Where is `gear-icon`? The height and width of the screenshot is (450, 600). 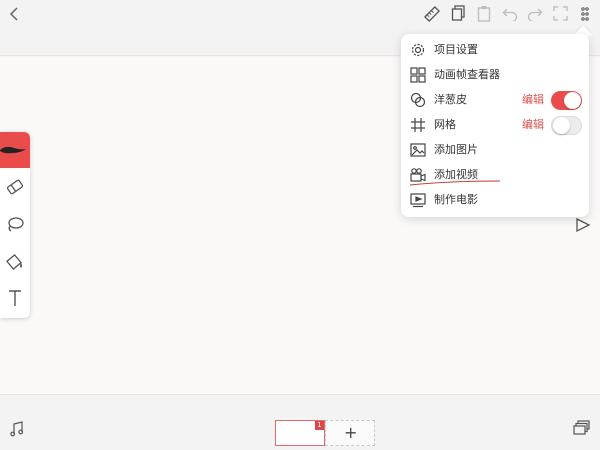
gear-icon is located at coordinates (418, 52).